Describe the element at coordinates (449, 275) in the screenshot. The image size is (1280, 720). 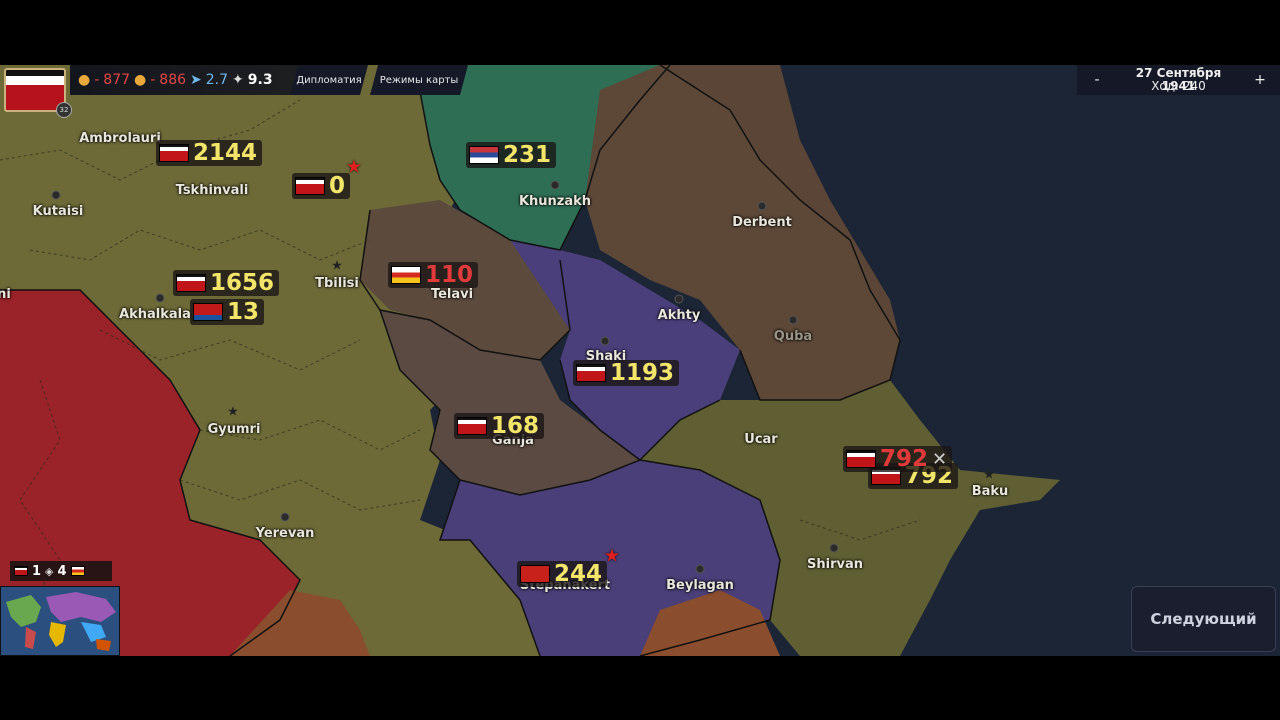
I see `army-strength: 110` at that location.